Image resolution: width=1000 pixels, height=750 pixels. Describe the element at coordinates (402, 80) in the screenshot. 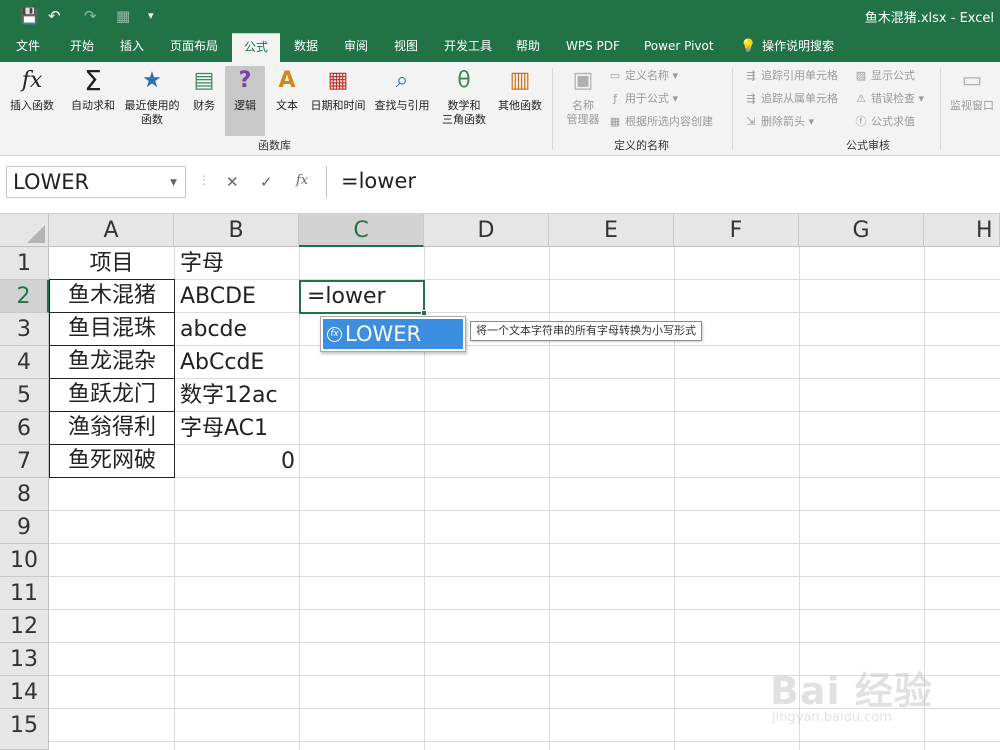

I see `lookup-book-icon: ⌕` at that location.